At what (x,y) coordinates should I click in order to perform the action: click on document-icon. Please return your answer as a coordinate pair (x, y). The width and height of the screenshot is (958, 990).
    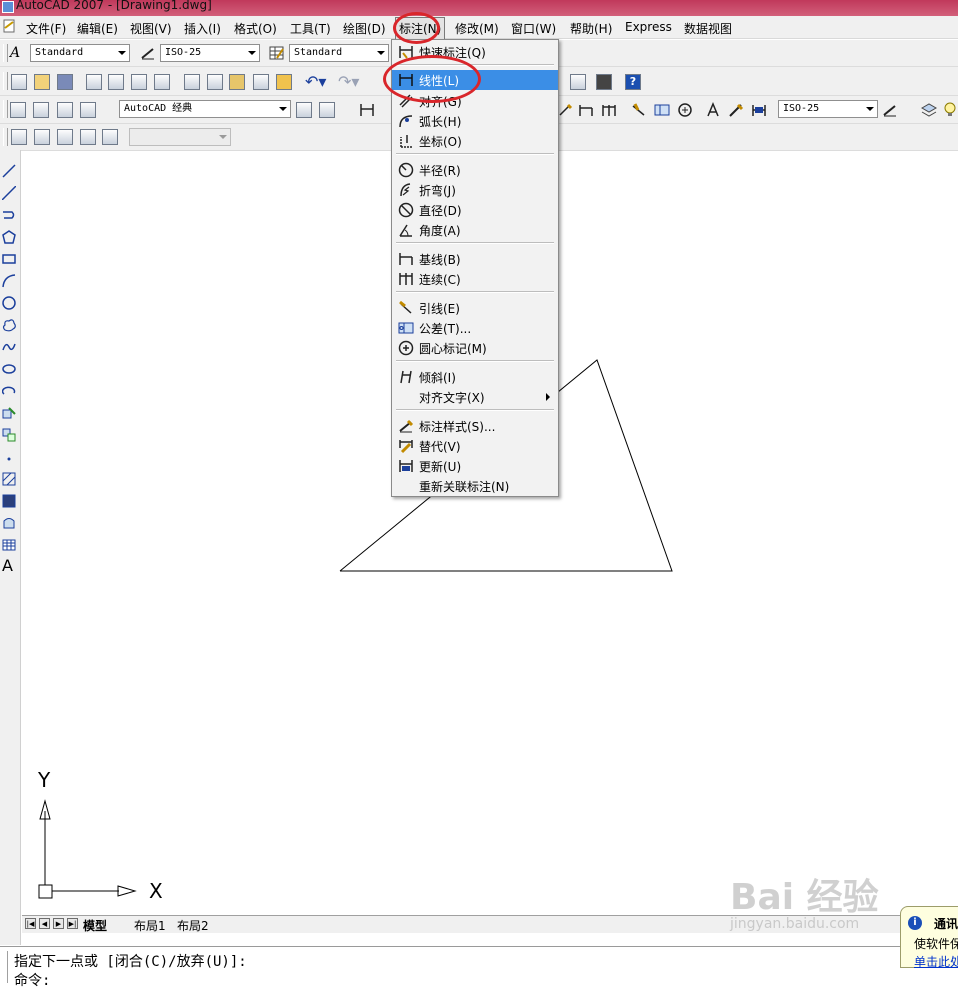
    Looking at the image, I should click on (9, 26).